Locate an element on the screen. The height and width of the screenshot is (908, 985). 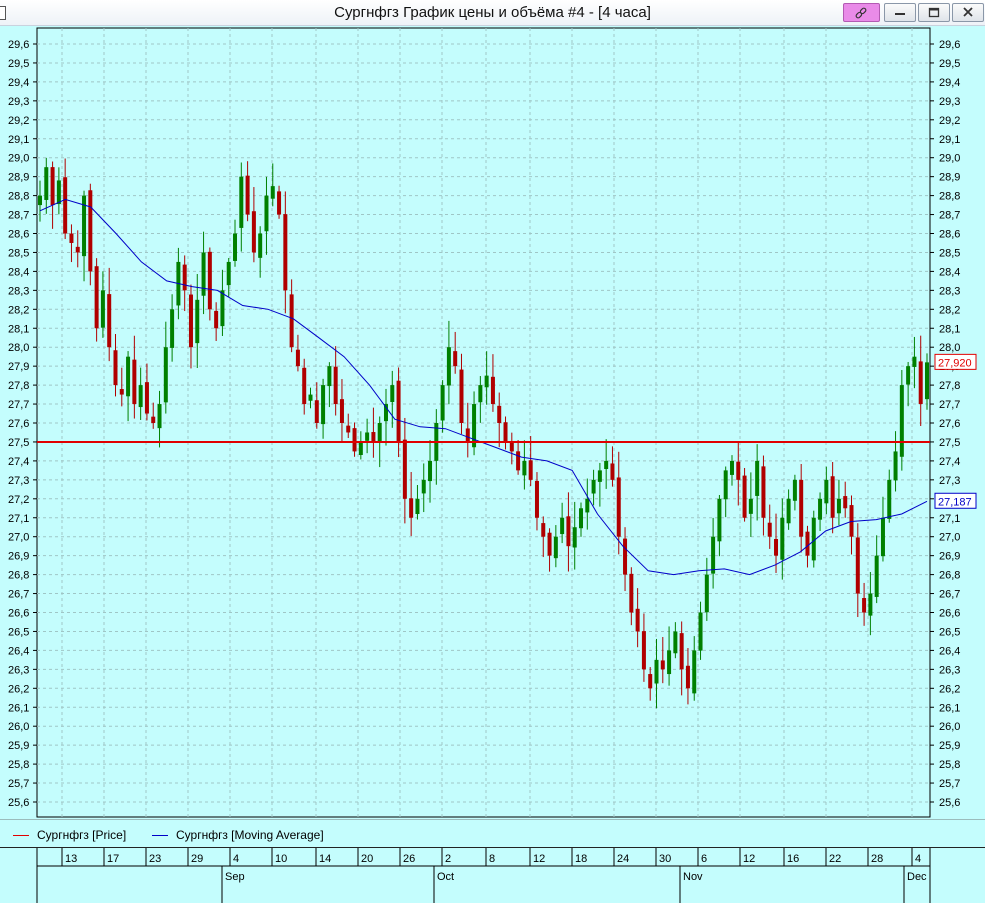
maximize-button is located at coordinates (934, 12).